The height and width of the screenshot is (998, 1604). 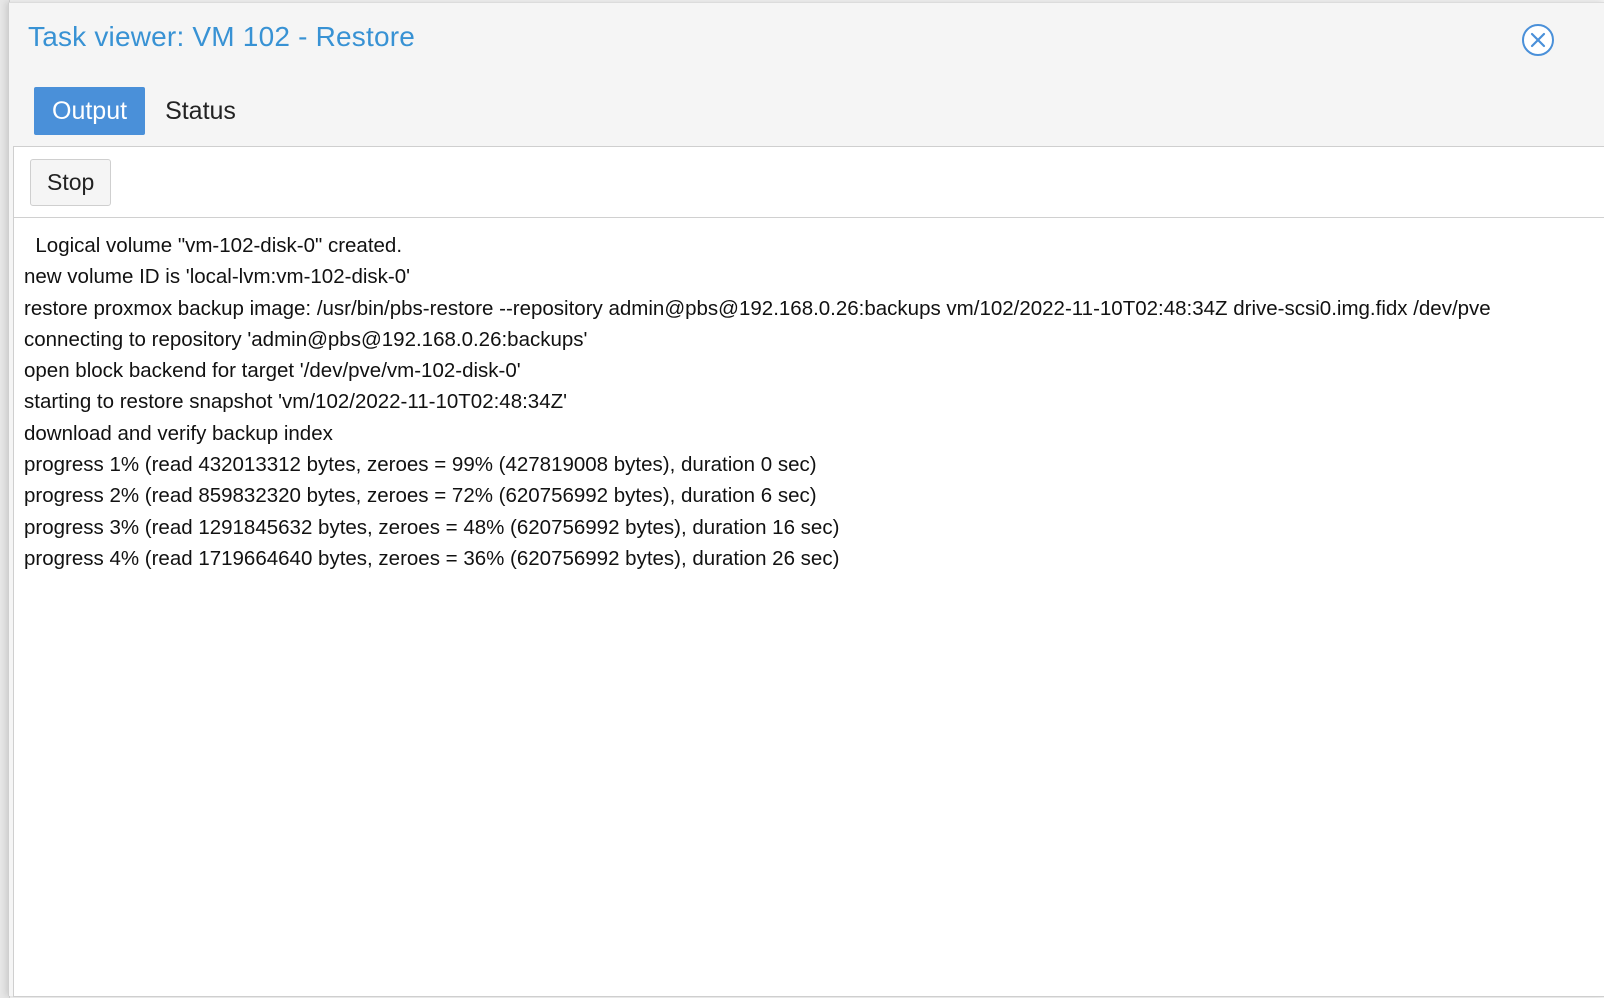 I want to click on tab-bar: Output Status, so click(x=145, y=111).